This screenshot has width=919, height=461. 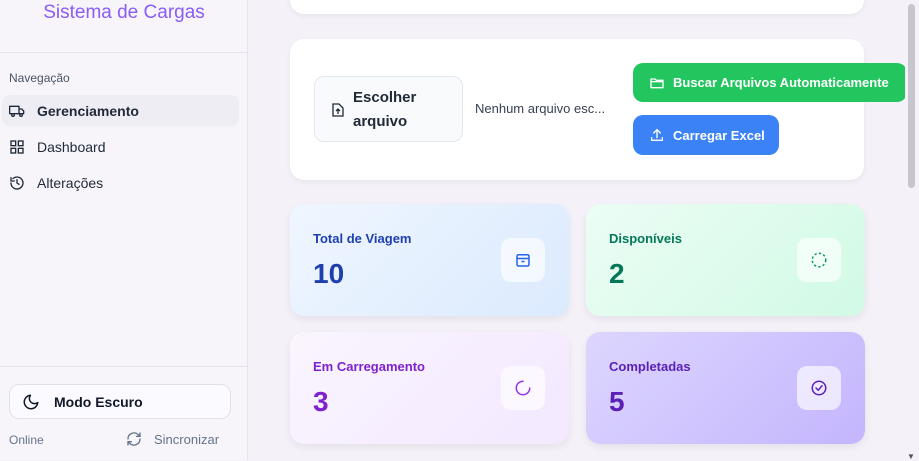 I want to click on stat-title: Disponíveis, so click(x=645, y=238).